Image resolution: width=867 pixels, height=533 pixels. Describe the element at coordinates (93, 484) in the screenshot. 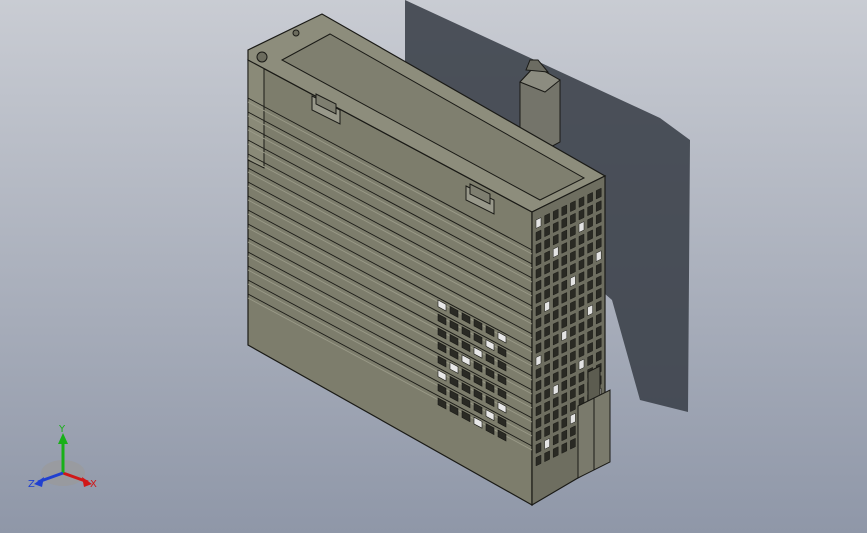

I see `triad-x-label: X` at that location.